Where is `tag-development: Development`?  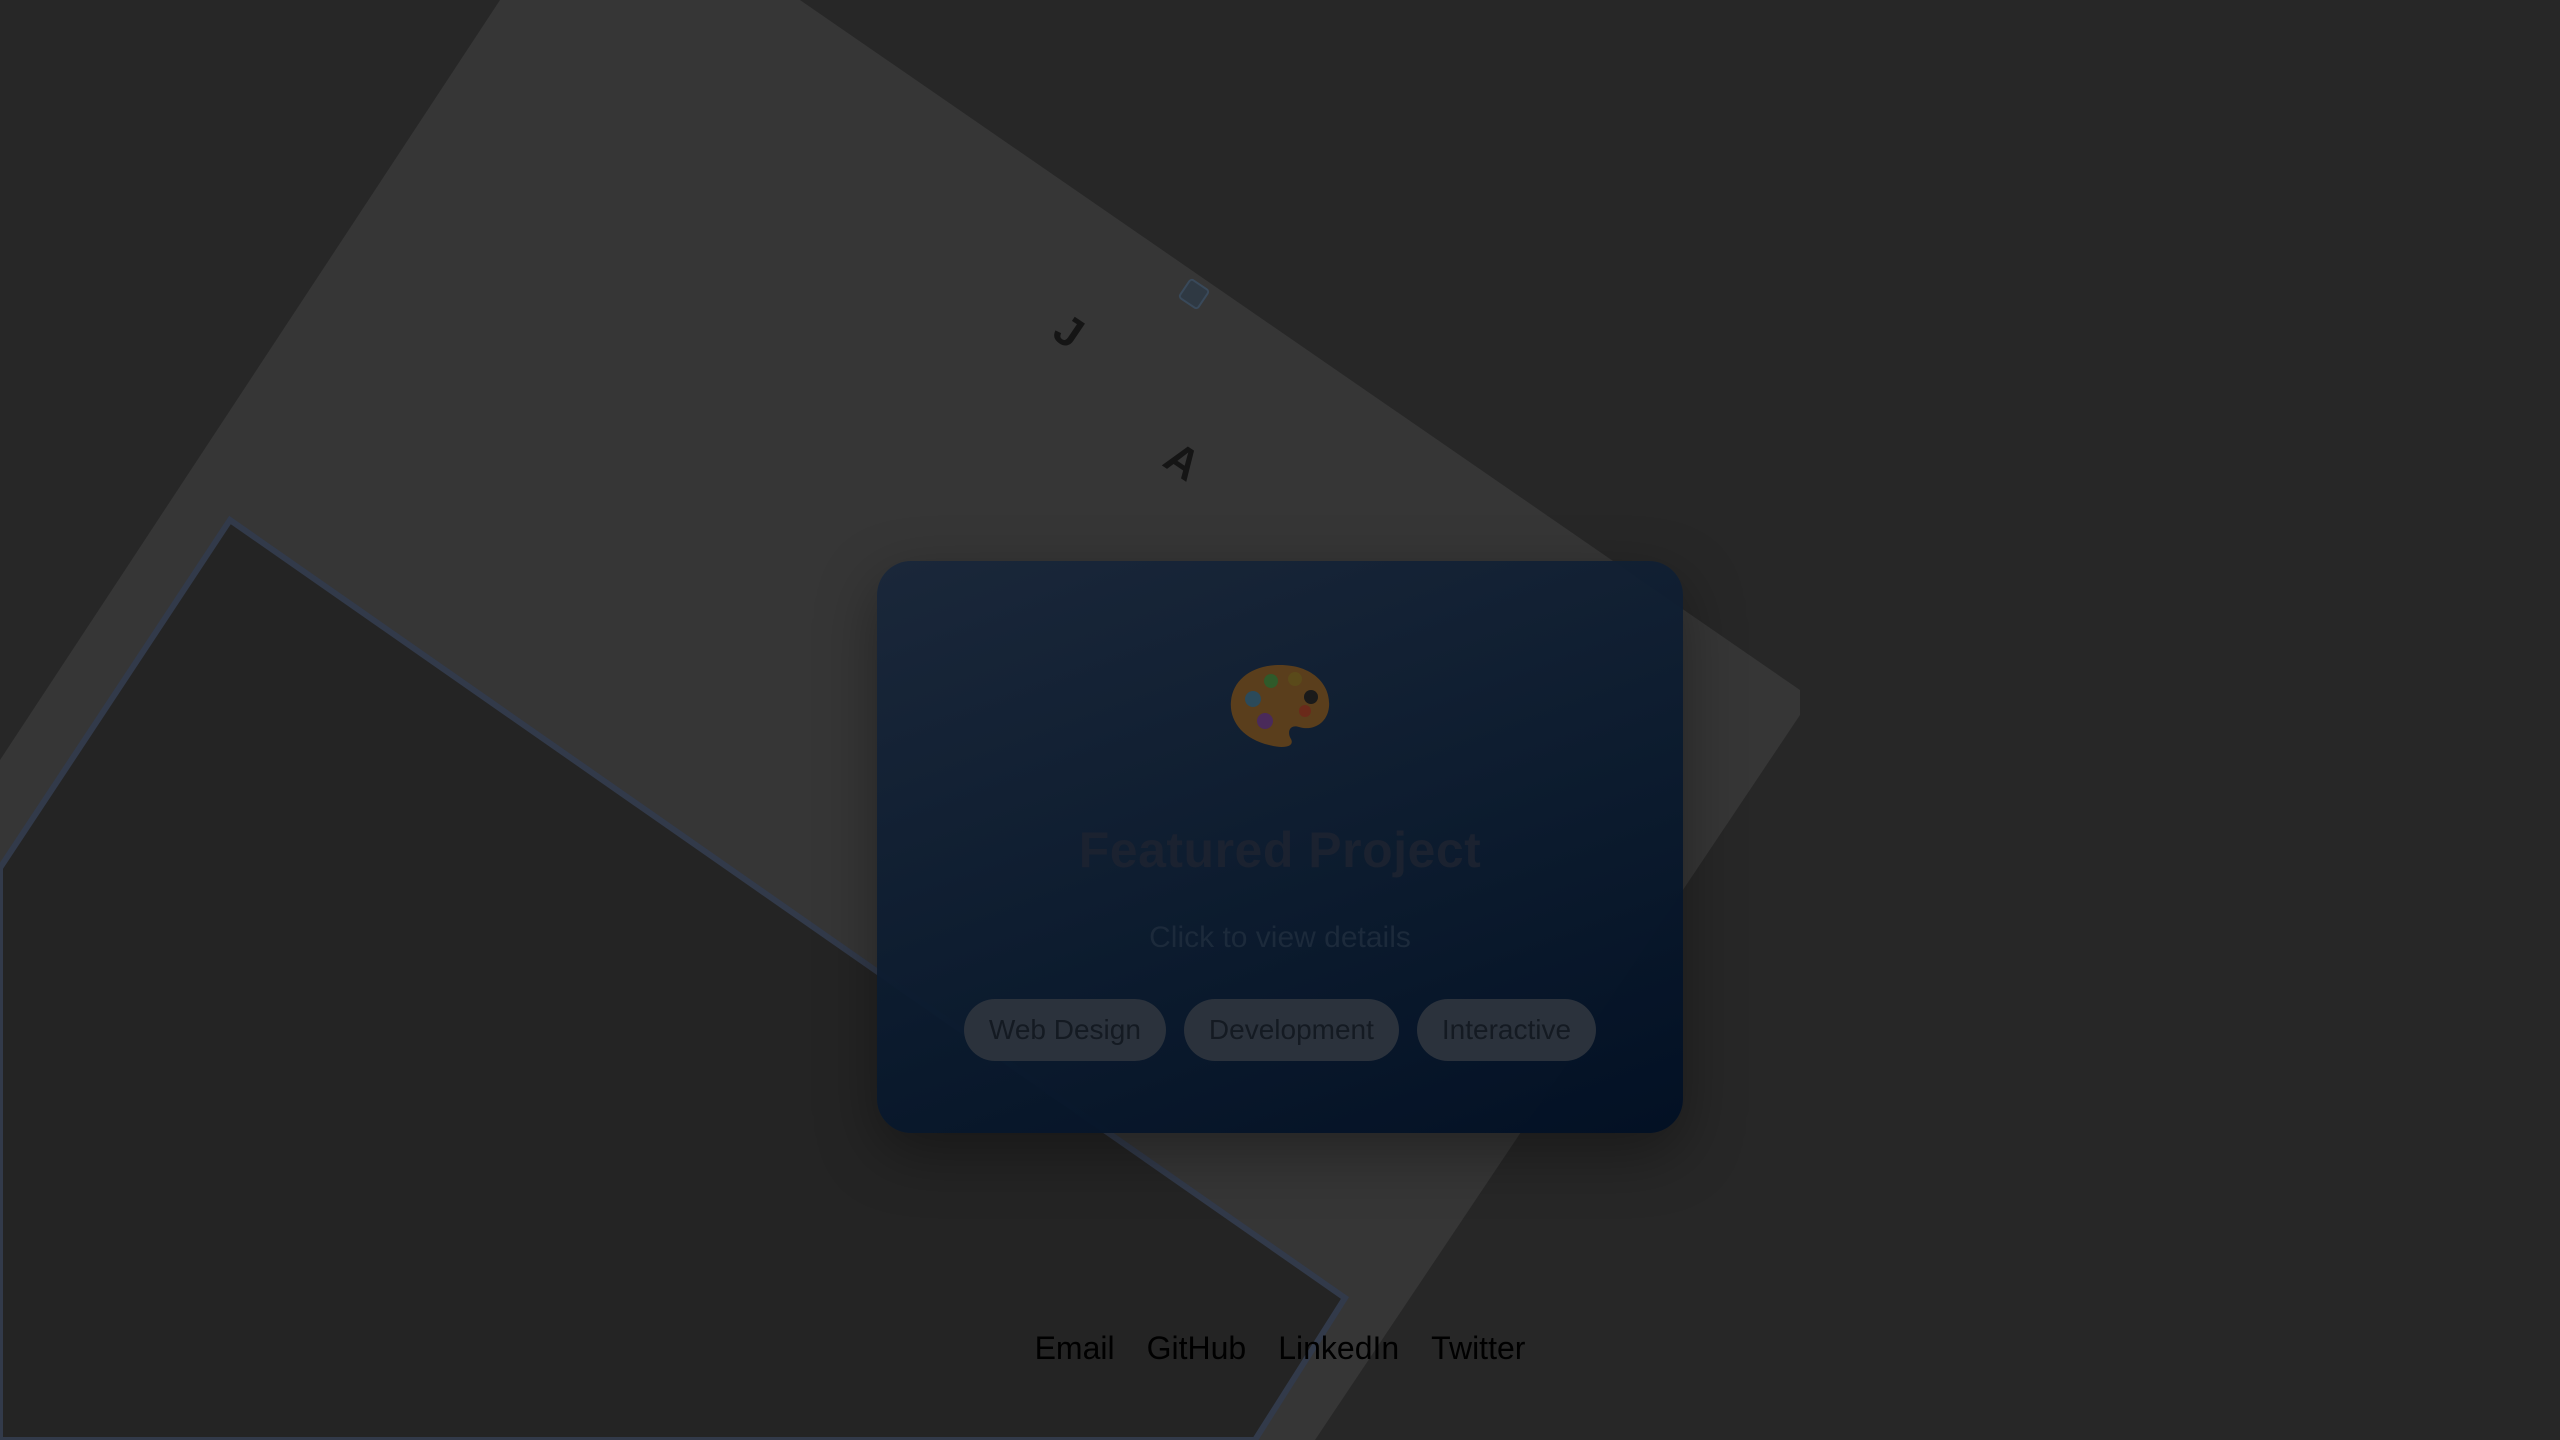
tag-development: Development is located at coordinates (1291, 1030).